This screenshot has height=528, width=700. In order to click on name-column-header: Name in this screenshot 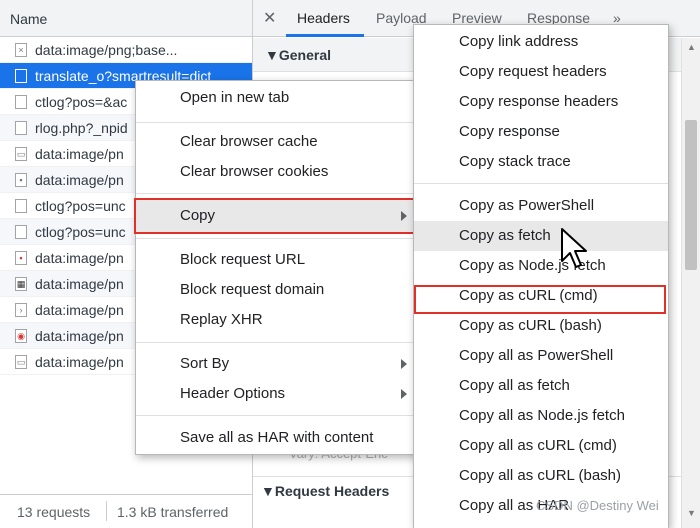, I will do `click(126, 18)`.